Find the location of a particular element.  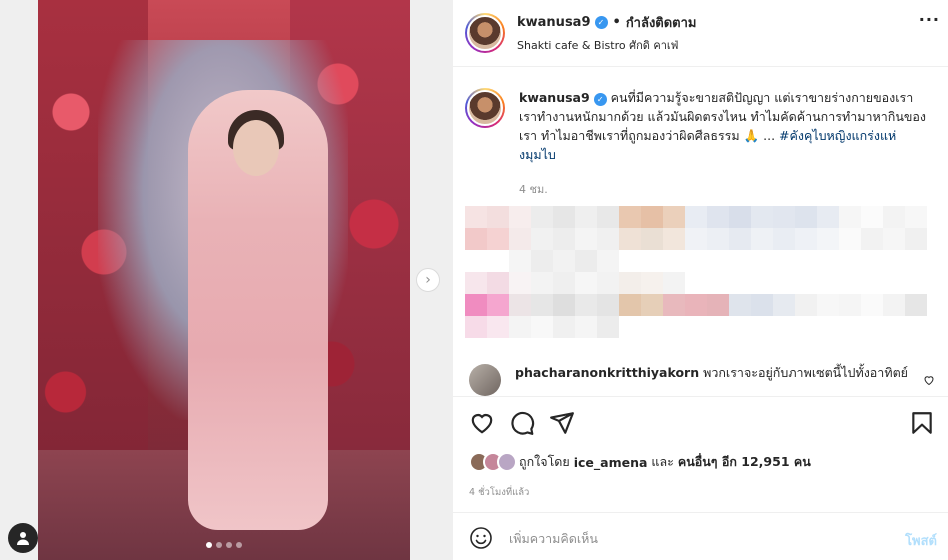

post-timestamp: 4 ชั่วโมงที่แล้ว is located at coordinates (499, 492).